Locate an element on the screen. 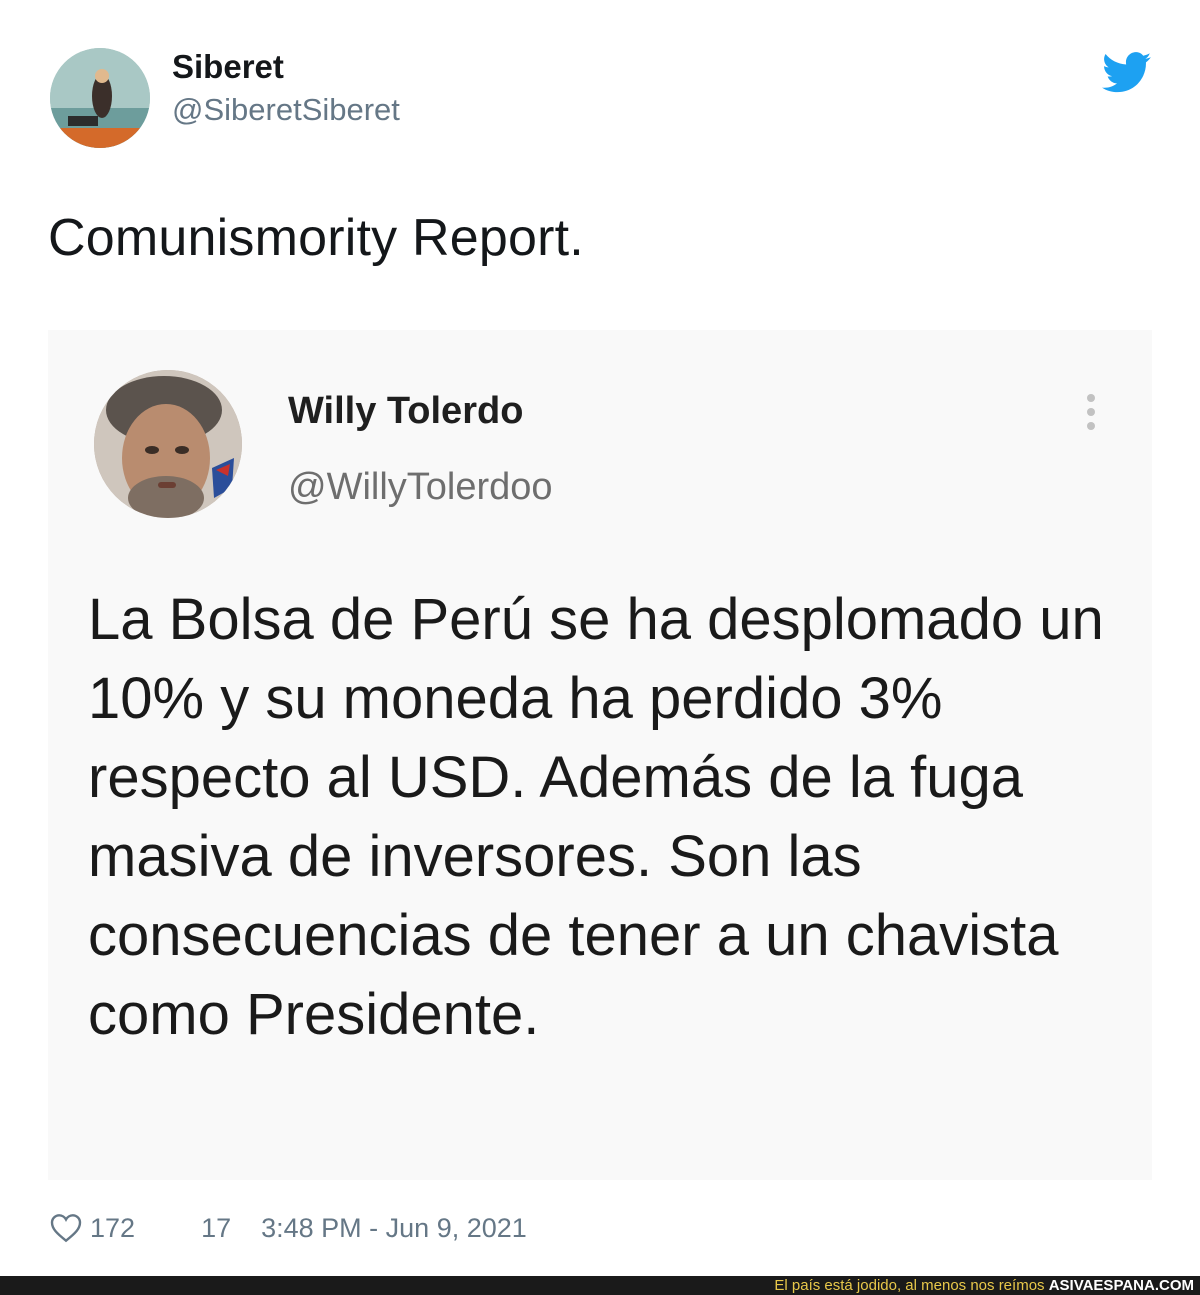  retweet-count: 17 is located at coordinates (216, 1228).